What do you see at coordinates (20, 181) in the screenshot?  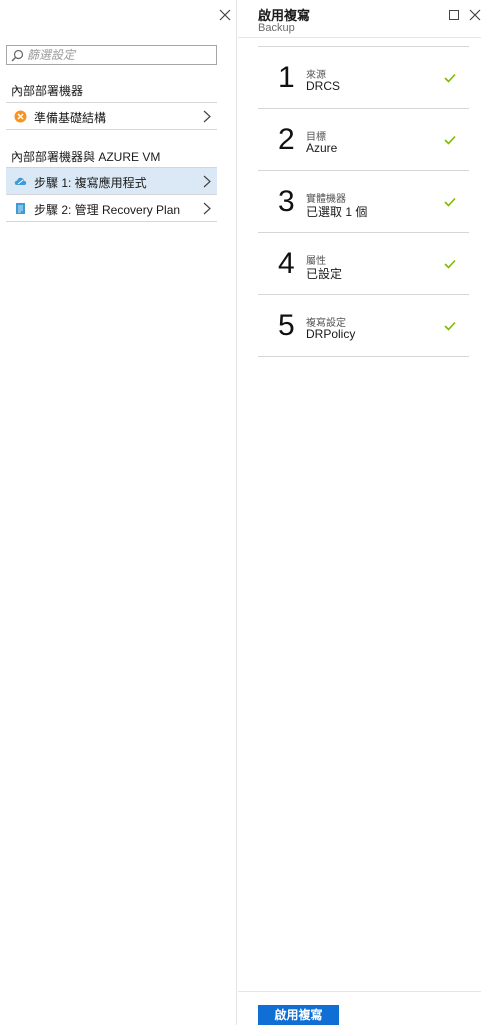 I see `cloud-icon` at bounding box center [20, 181].